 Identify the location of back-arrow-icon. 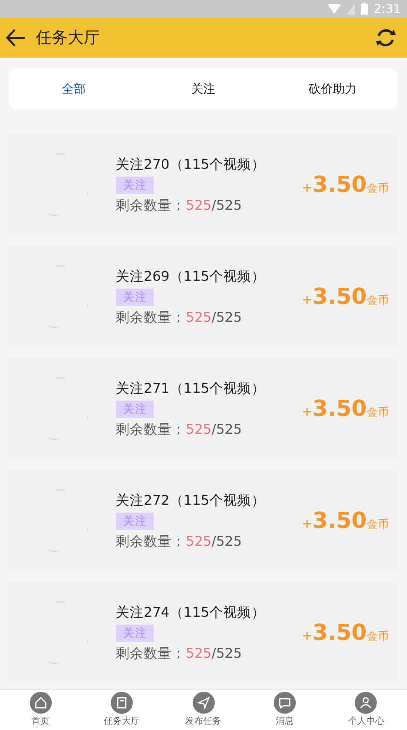
(16, 38).